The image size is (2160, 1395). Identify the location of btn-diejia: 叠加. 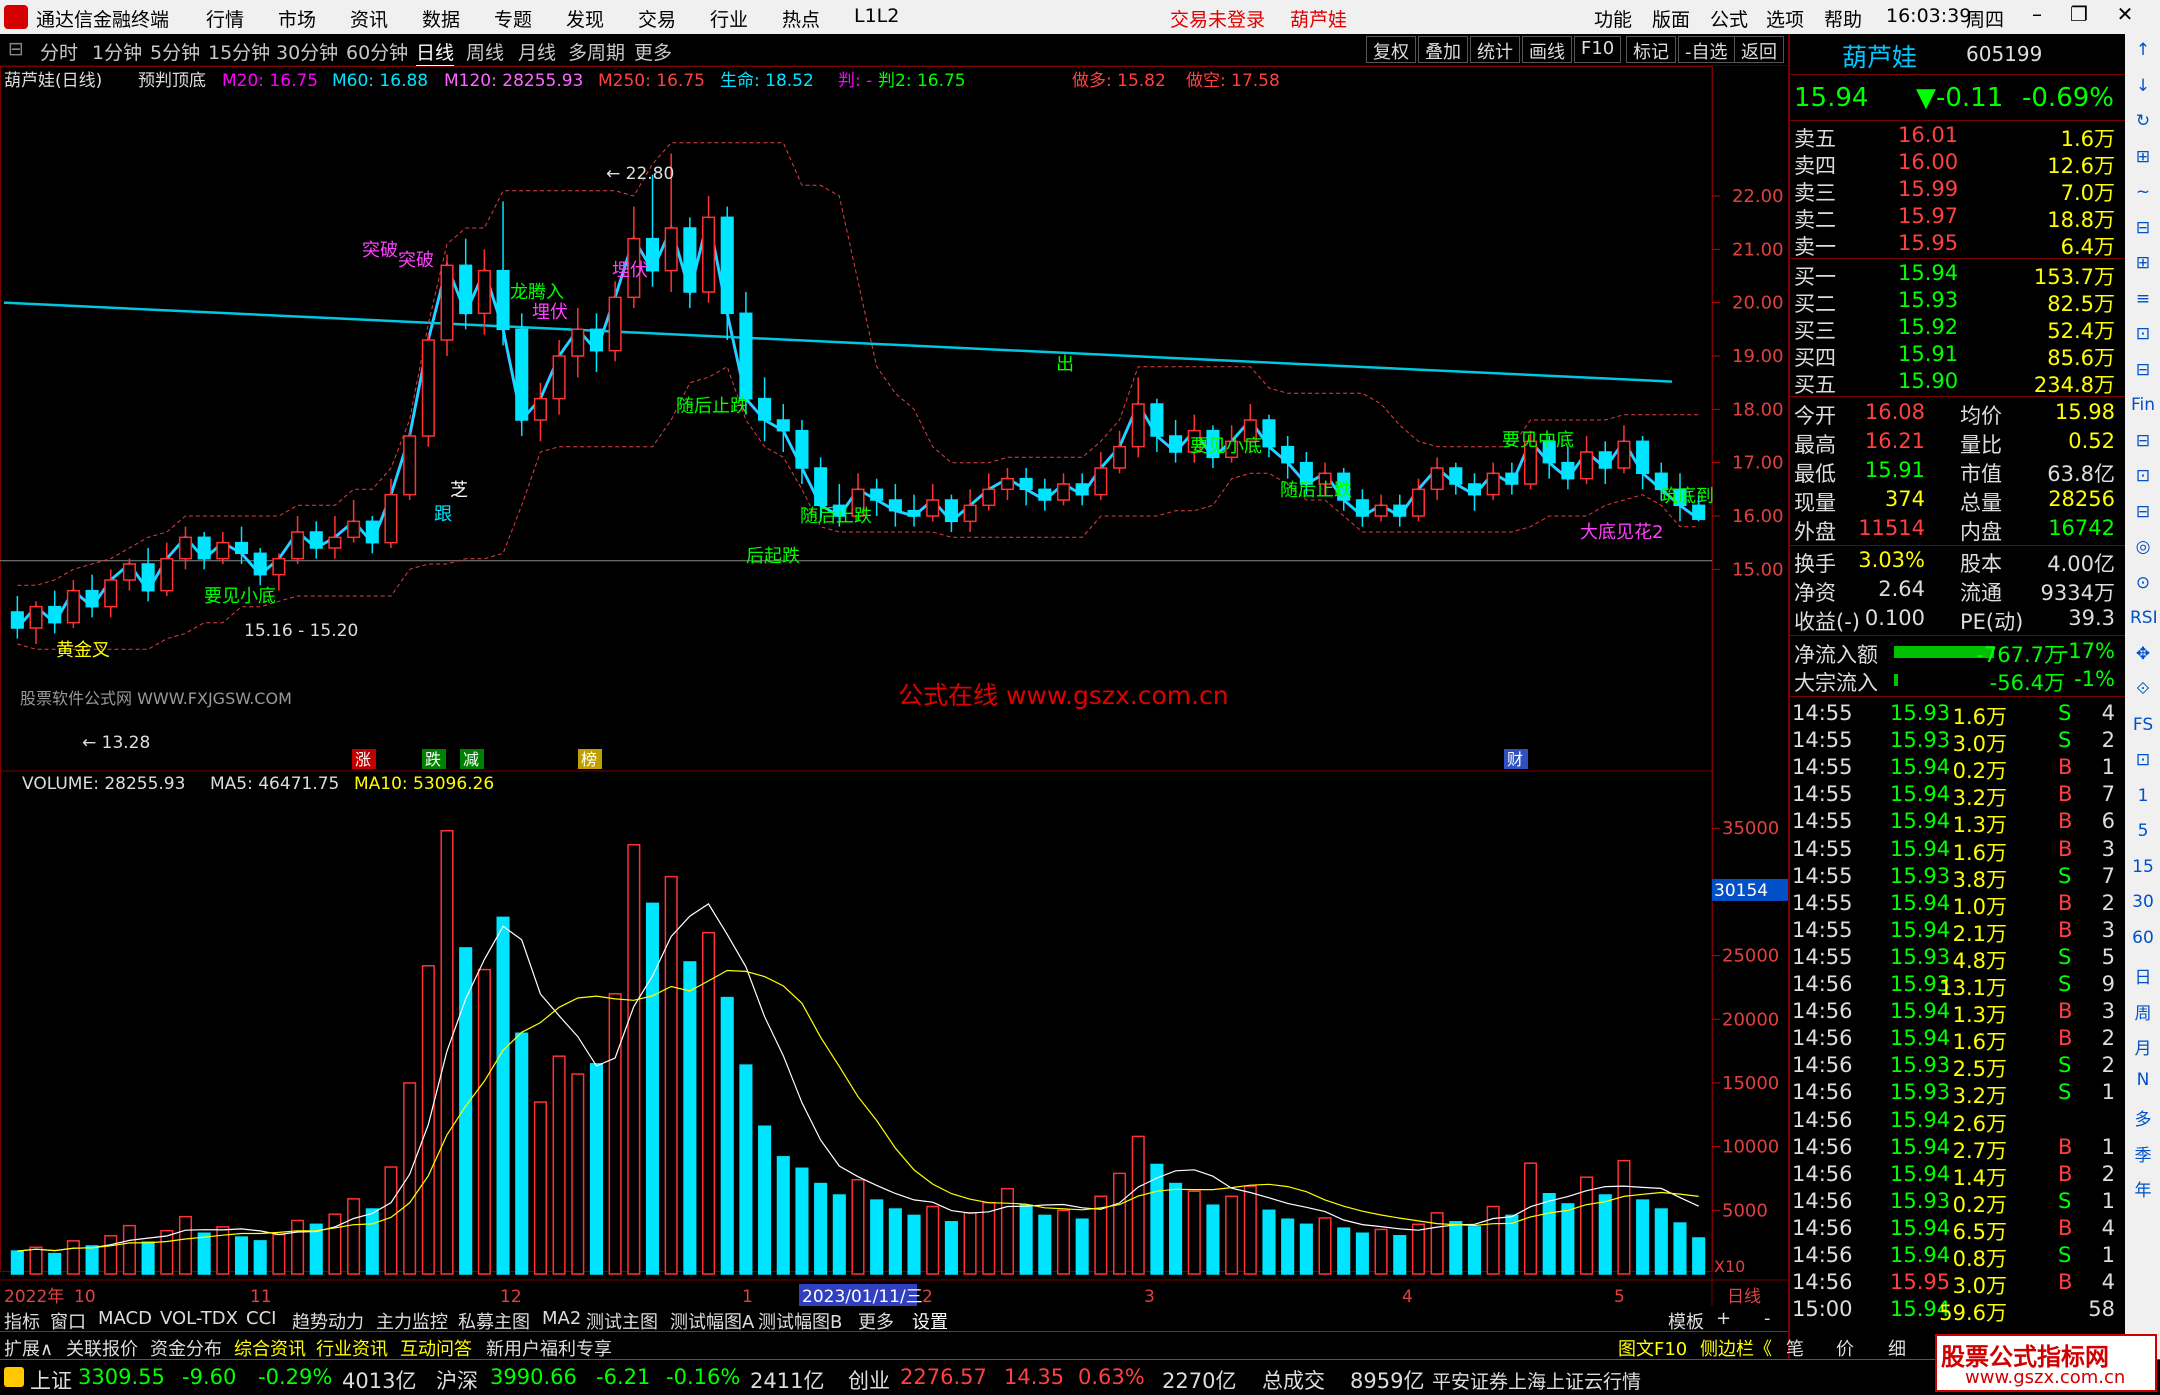
(1443, 49).